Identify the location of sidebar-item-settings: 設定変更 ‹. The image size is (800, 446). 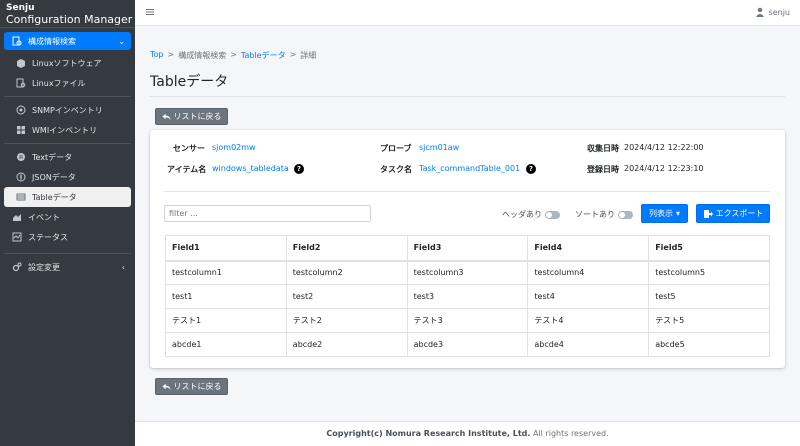
(67, 267).